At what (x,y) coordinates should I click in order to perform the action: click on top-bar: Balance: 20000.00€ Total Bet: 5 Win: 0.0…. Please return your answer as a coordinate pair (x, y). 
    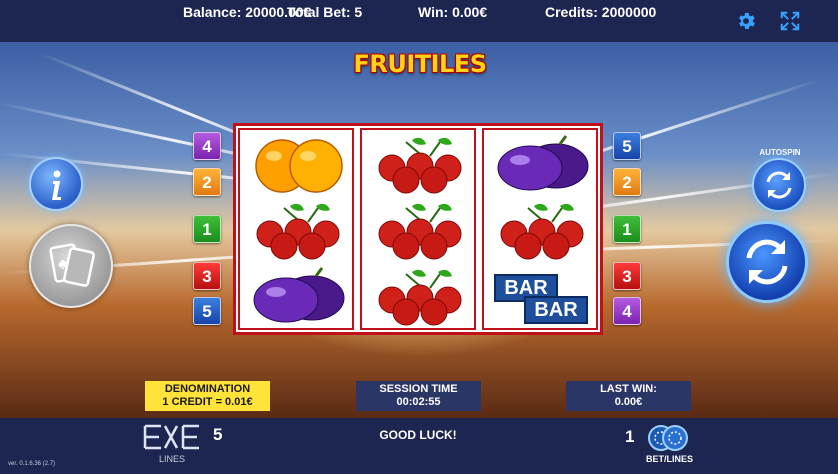
    Looking at the image, I should click on (419, 21).